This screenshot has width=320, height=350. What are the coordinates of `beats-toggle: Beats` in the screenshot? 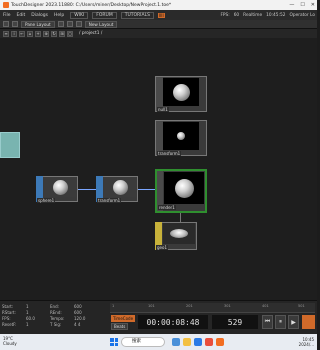 It's located at (120, 326).